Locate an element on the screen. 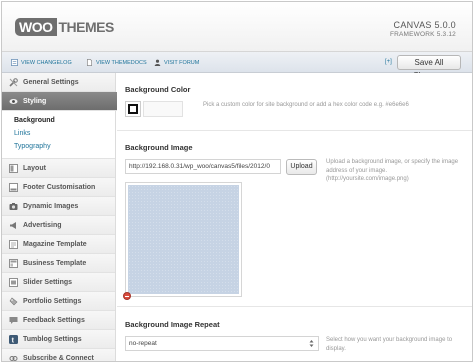 The image size is (474, 363). background-repeat-select: no-repeat is located at coordinates (222, 343).